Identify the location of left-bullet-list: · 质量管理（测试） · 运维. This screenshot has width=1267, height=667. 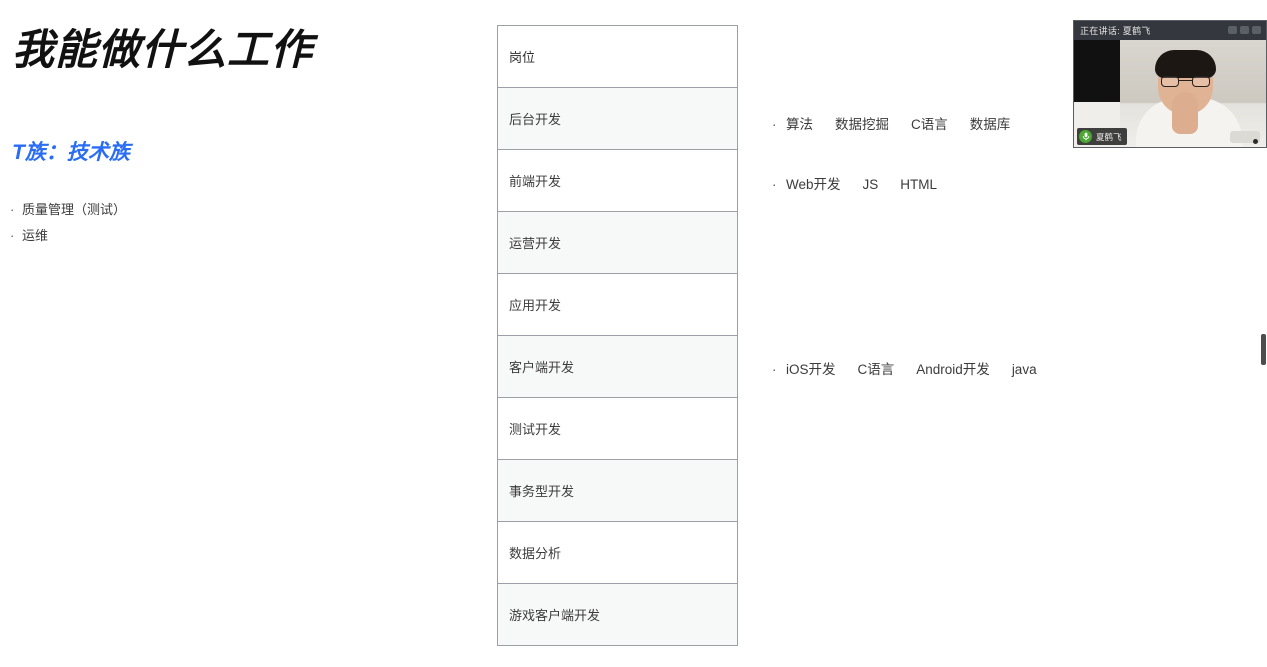
(160, 225).